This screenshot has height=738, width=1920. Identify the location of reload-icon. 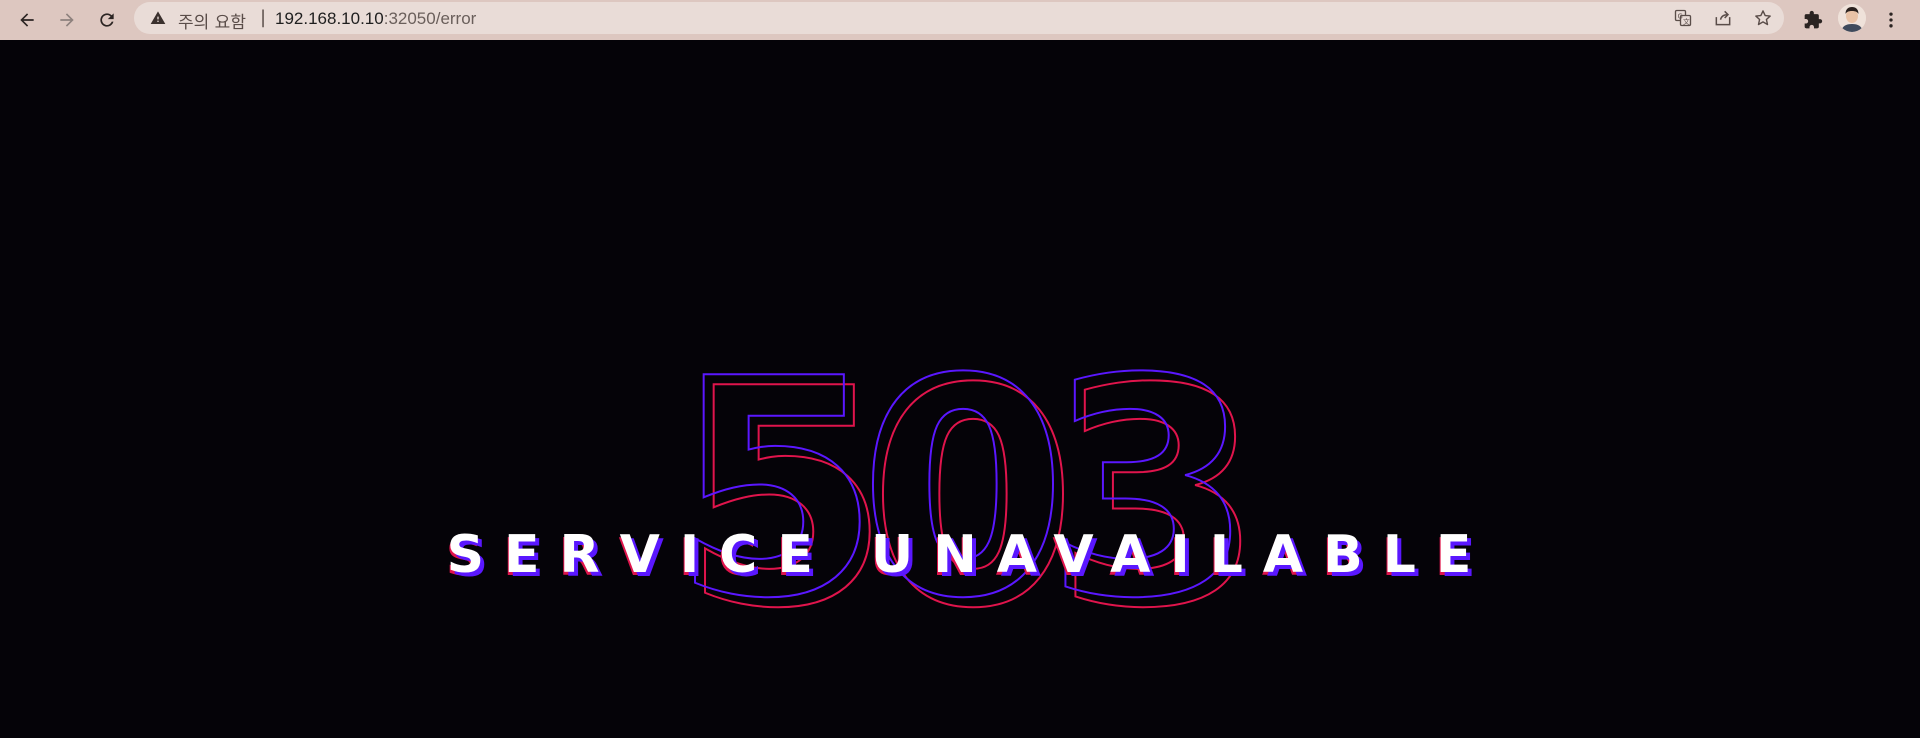
(107, 20).